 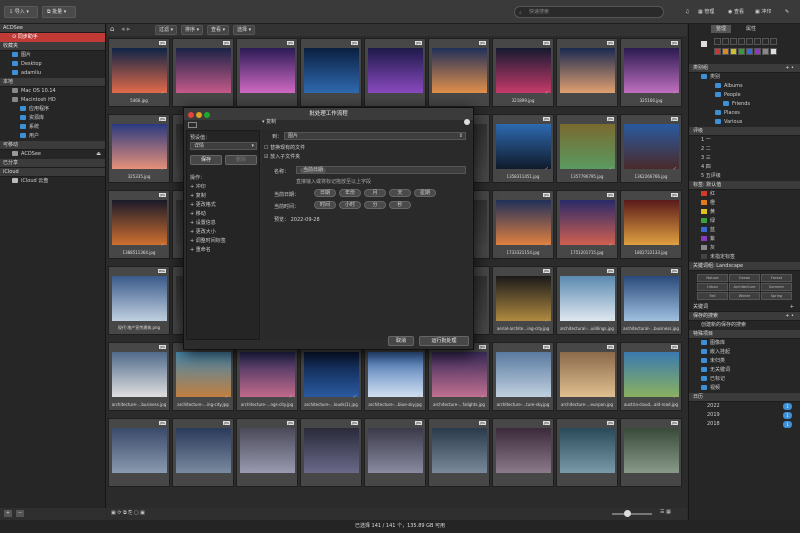 What do you see at coordinates (744, 68) in the screenshot?
I see `categories-header: 类别组 + •` at bounding box center [744, 68].